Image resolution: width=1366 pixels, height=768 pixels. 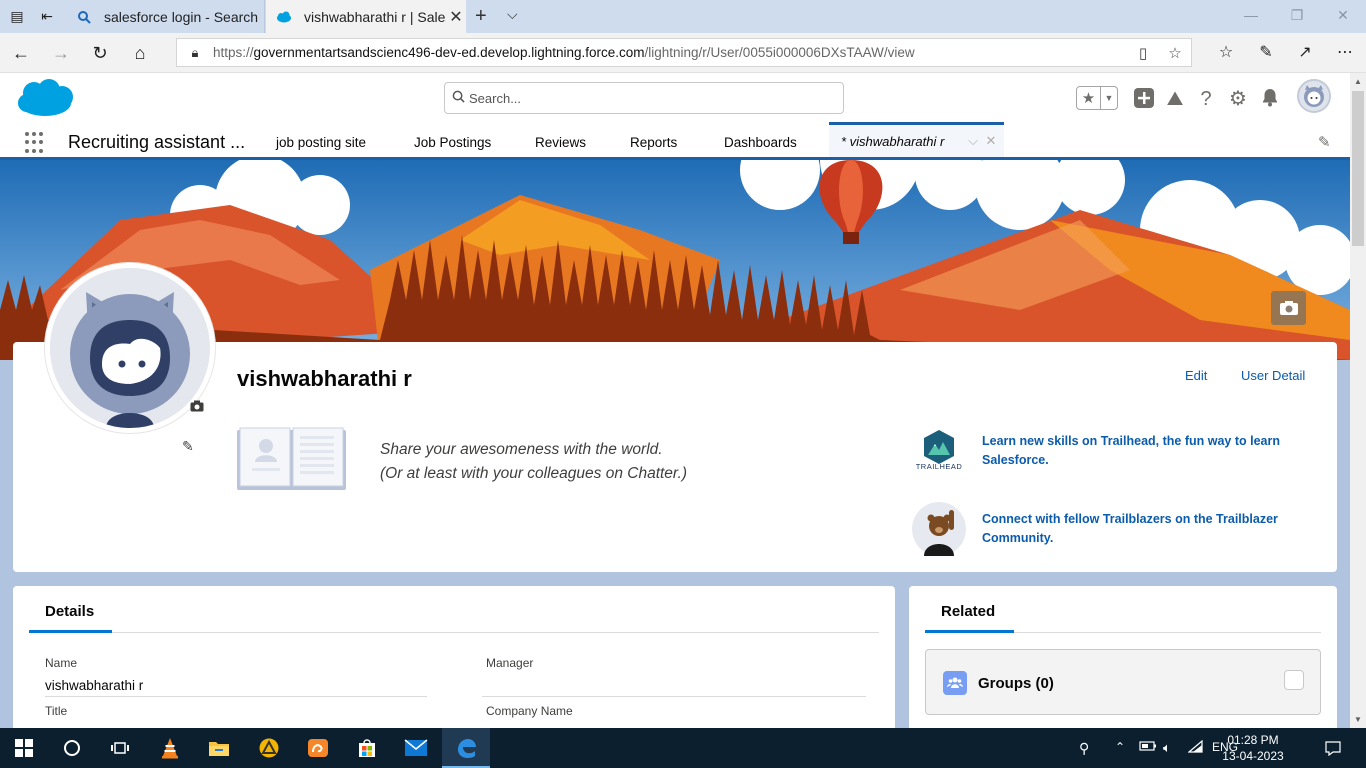 I want to click on search-input, so click(x=656, y=98).